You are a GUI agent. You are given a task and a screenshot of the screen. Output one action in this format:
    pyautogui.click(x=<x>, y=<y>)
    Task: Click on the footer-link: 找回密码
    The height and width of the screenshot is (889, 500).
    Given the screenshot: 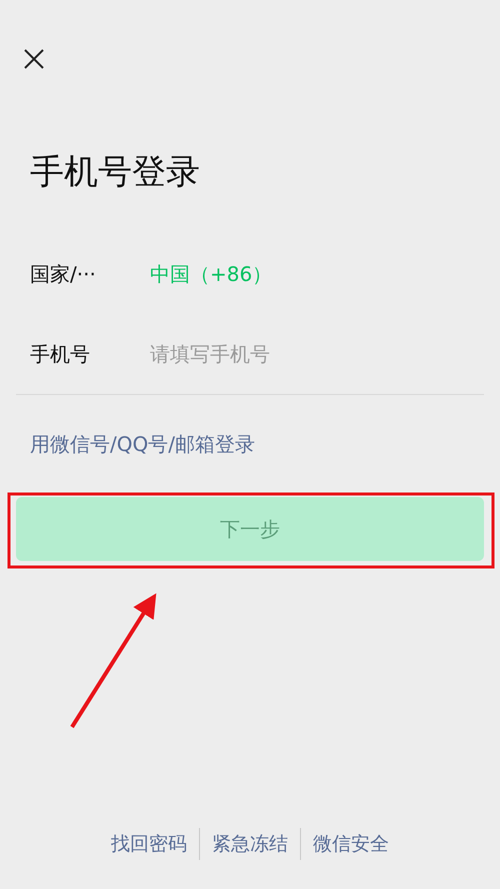 What is the action you would take?
    pyautogui.click(x=149, y=844)
    